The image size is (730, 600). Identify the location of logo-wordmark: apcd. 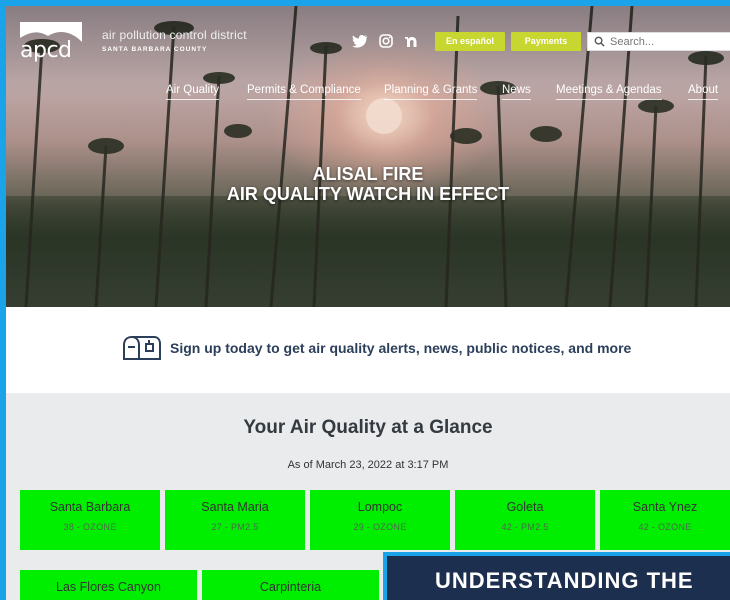
(46, 50).